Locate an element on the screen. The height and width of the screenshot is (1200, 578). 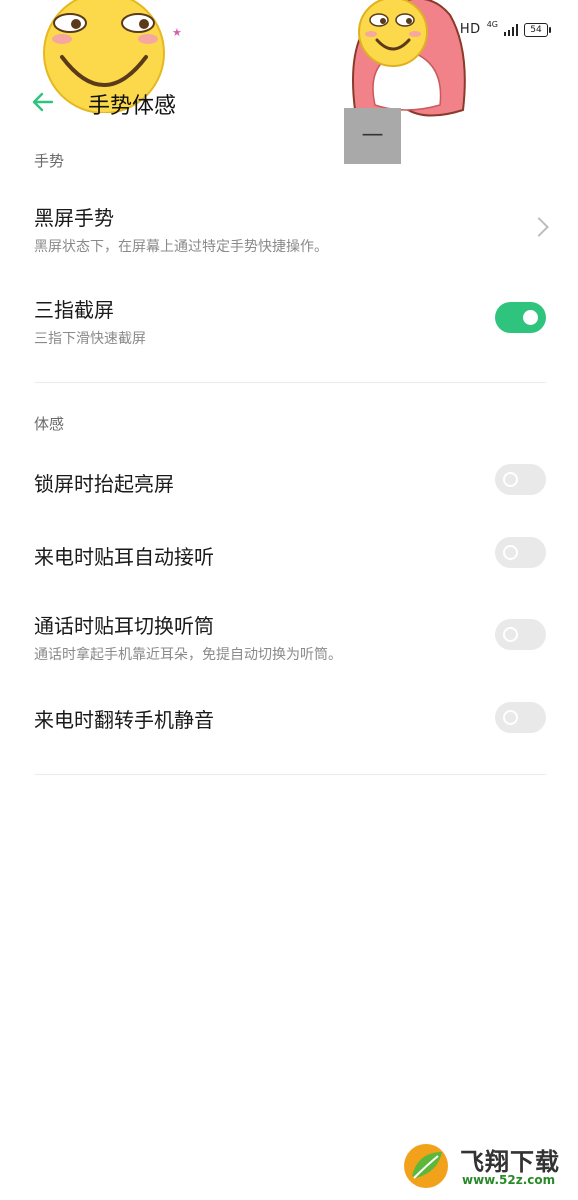
battery-icon: 54 is located at coordinates (537, 29).